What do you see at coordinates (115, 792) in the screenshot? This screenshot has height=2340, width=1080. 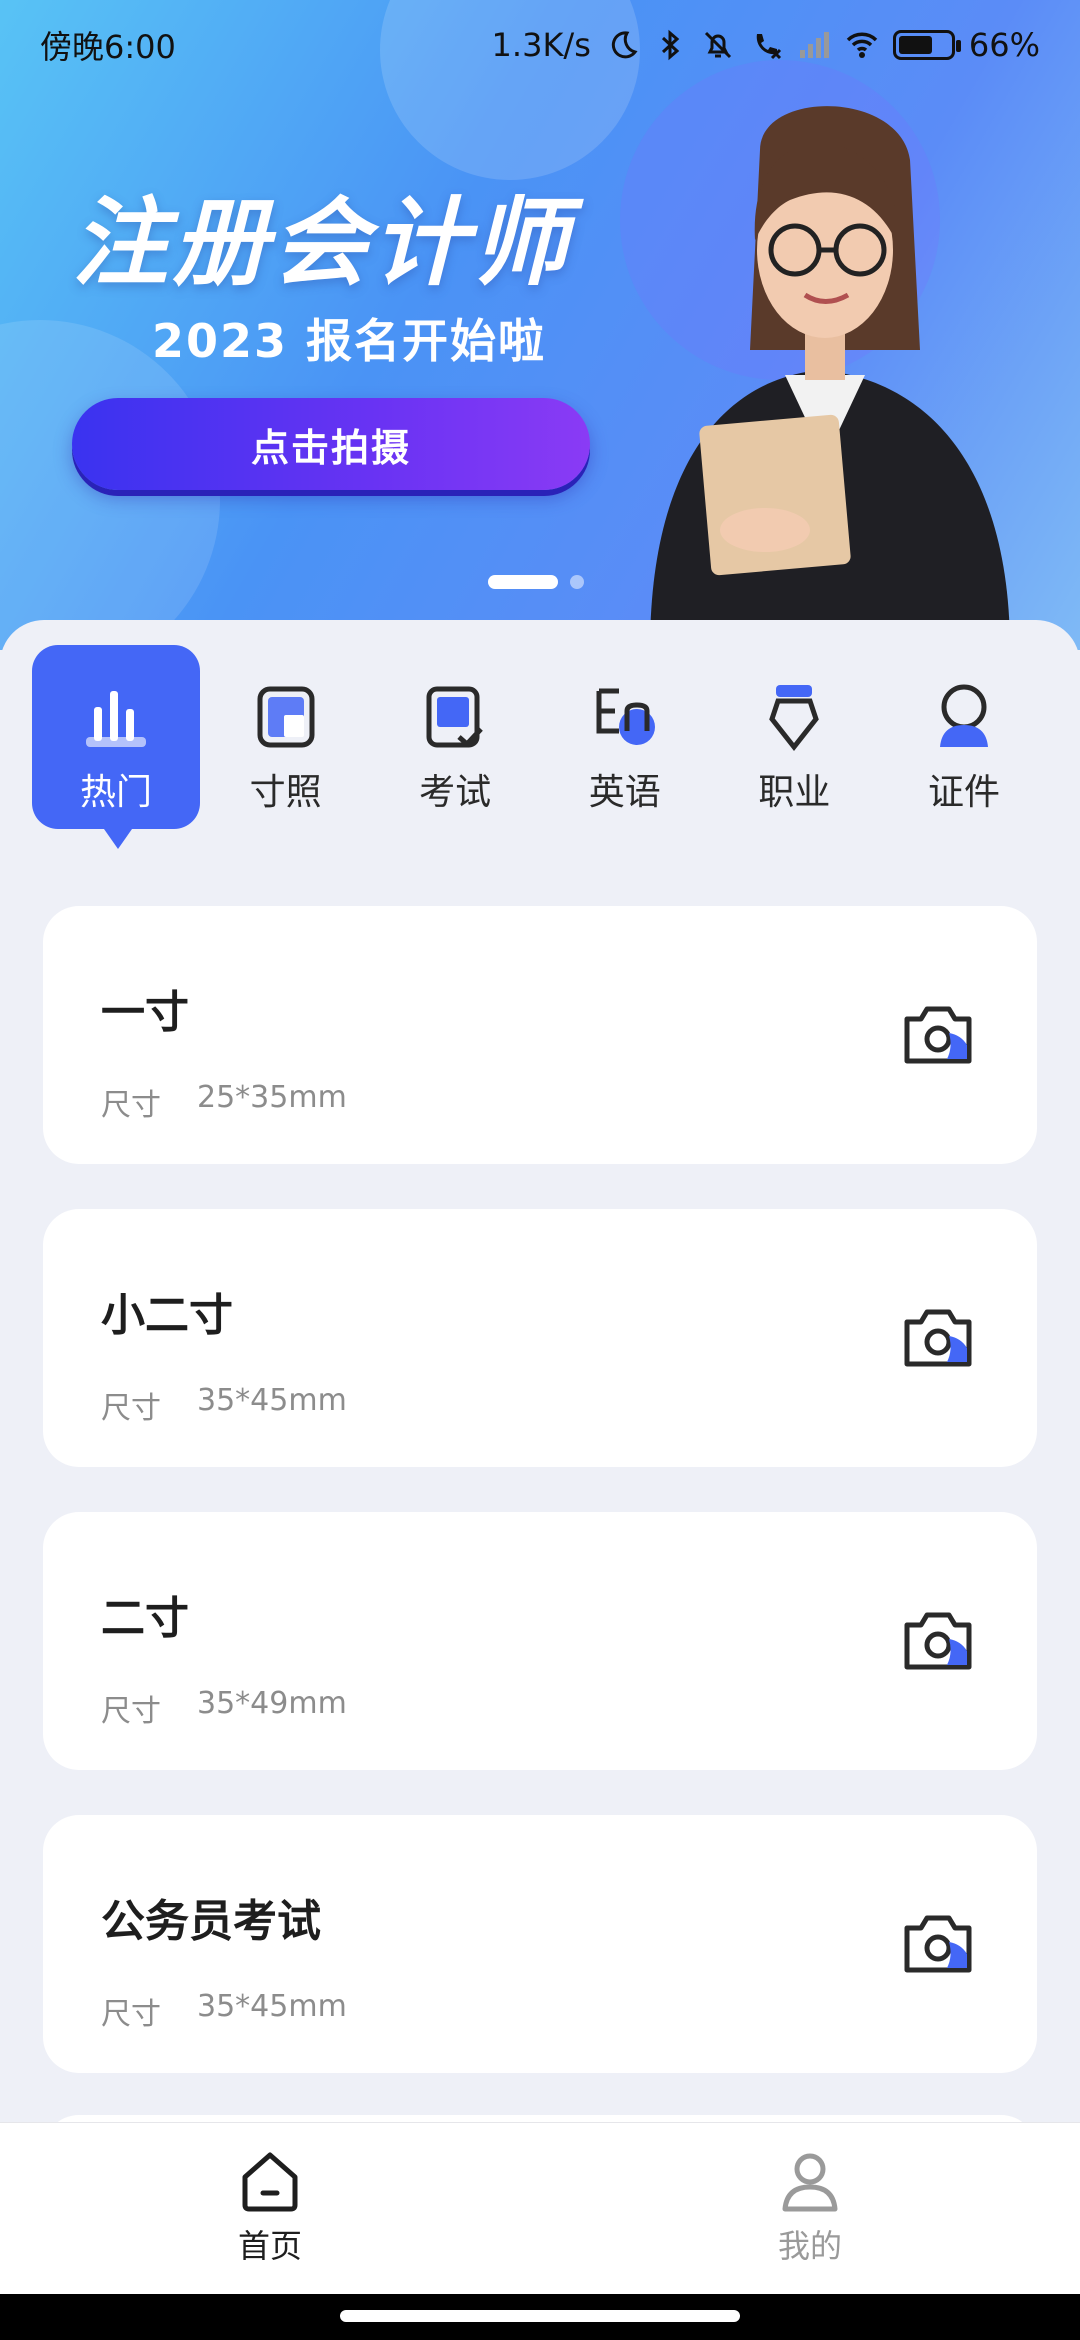 I see `category-label: 热门` at bounding box center [115, 792].